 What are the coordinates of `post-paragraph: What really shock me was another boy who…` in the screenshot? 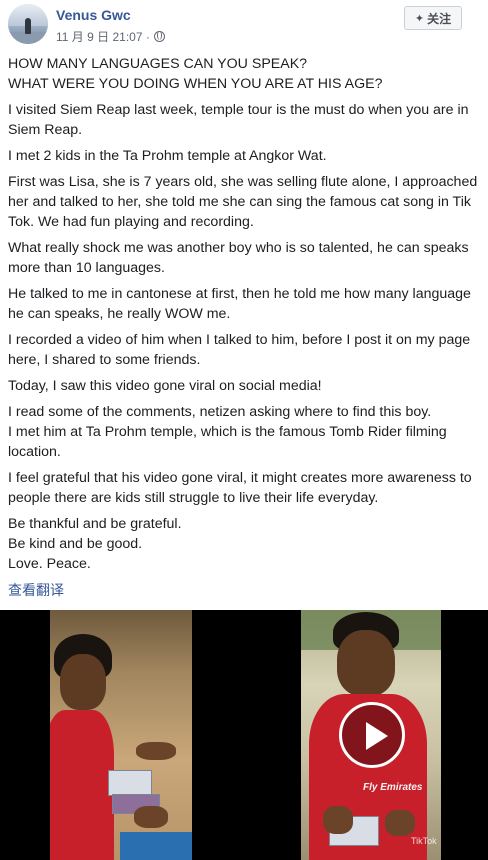 It's located at (238, 258).